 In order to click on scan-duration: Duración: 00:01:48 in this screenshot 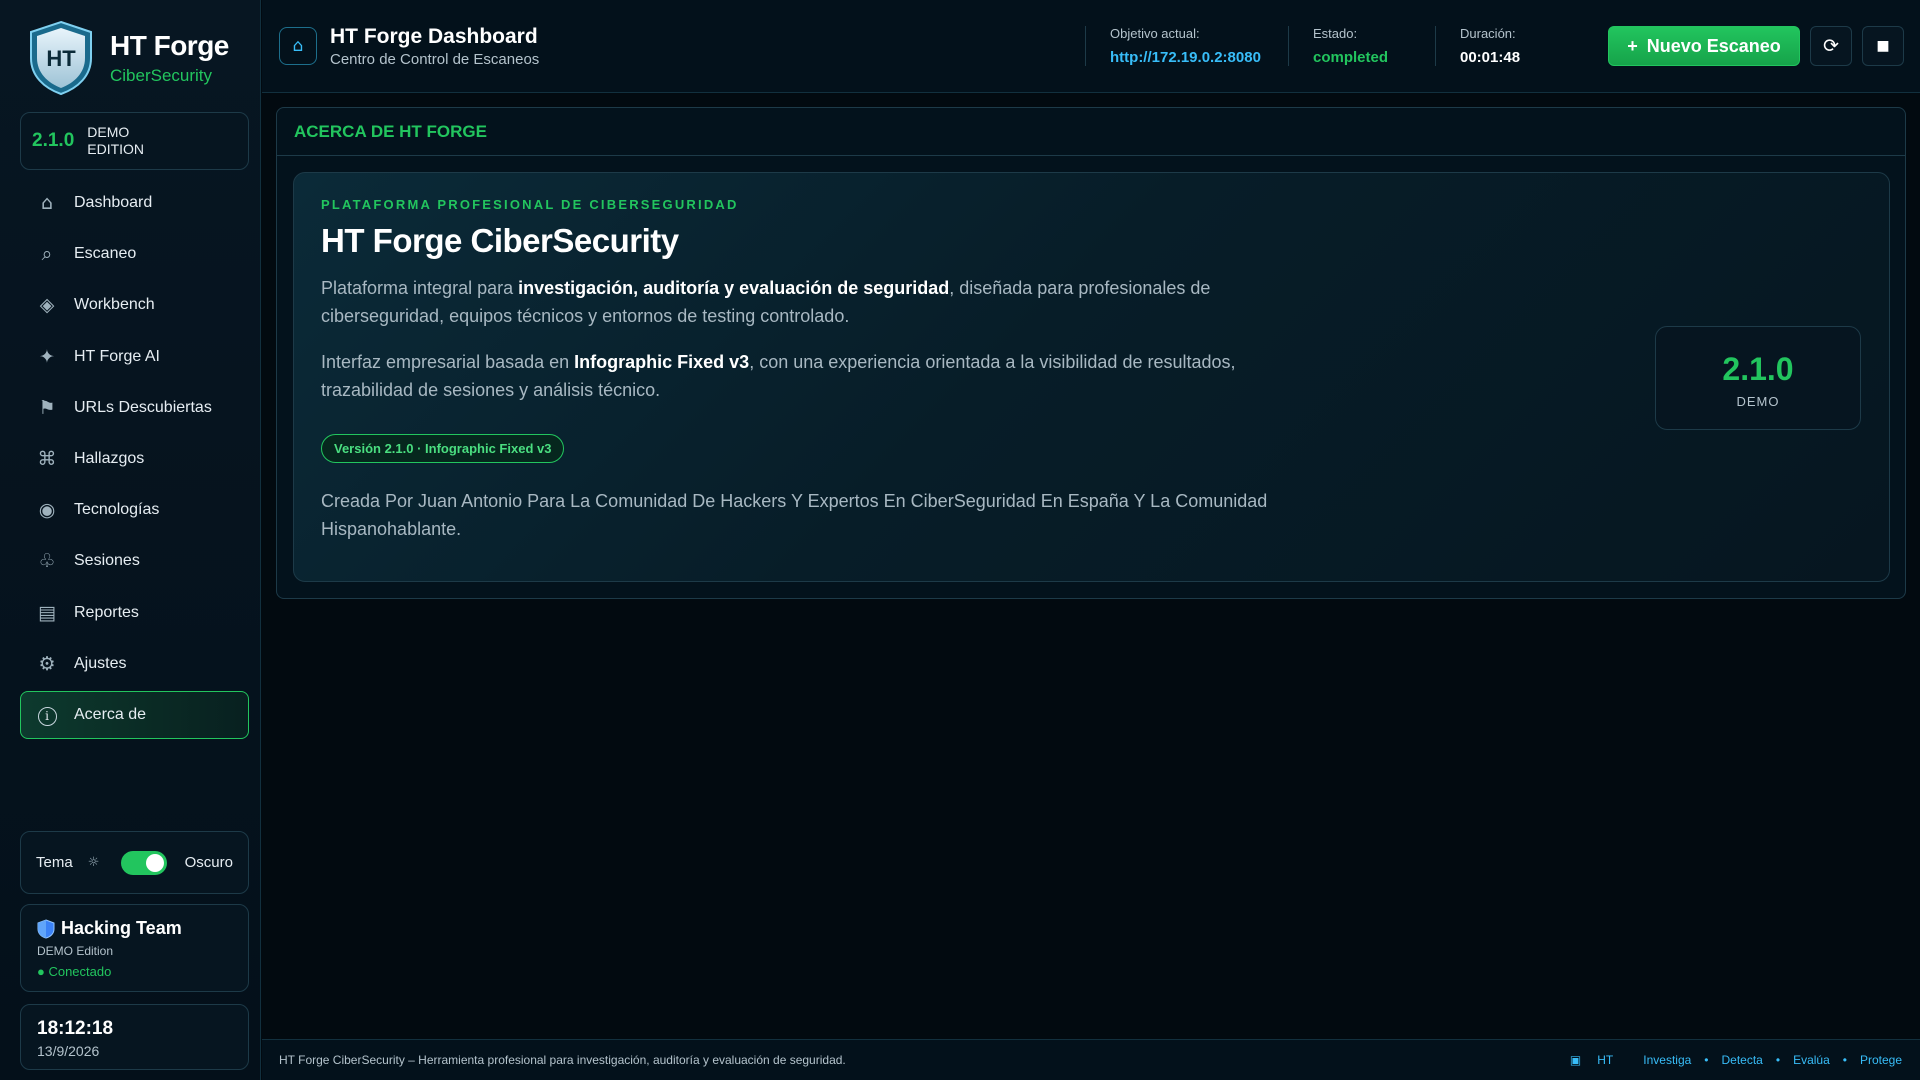, I will do `click(1477, 46)`.